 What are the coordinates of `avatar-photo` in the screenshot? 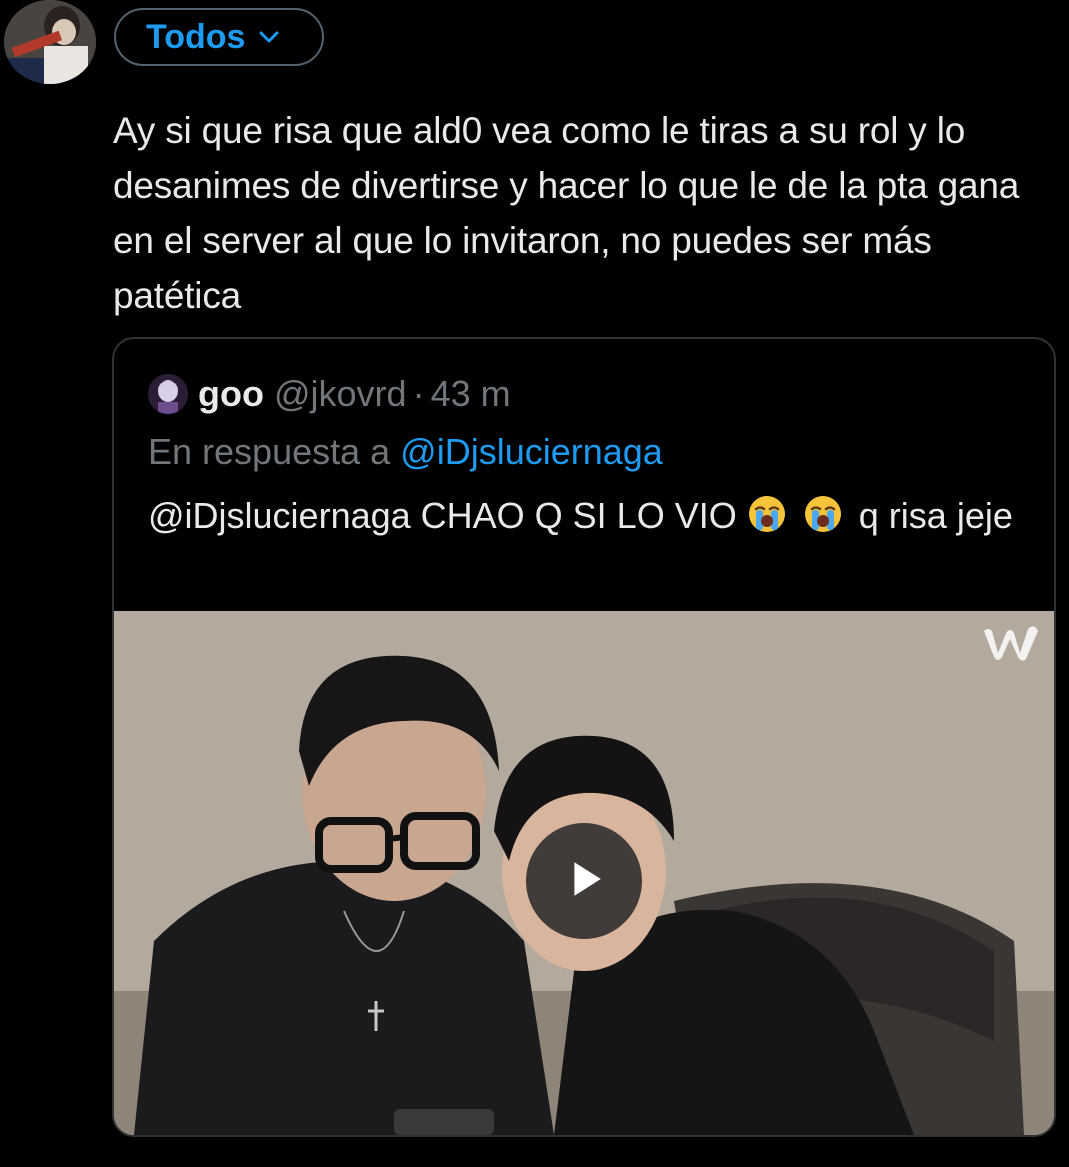 It's located at (50, 42).